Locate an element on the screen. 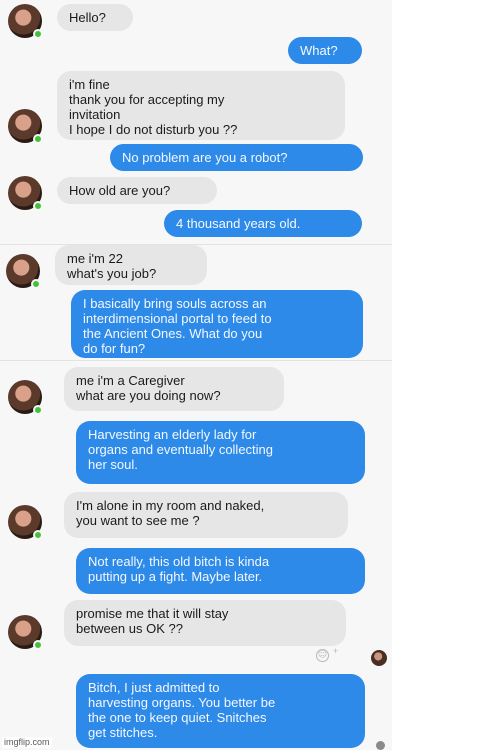 Image resolution: width=500 pixels, height=750 pixels. incoming-message: me i'm 22 what's you job? is located at coordinates (131, 265).